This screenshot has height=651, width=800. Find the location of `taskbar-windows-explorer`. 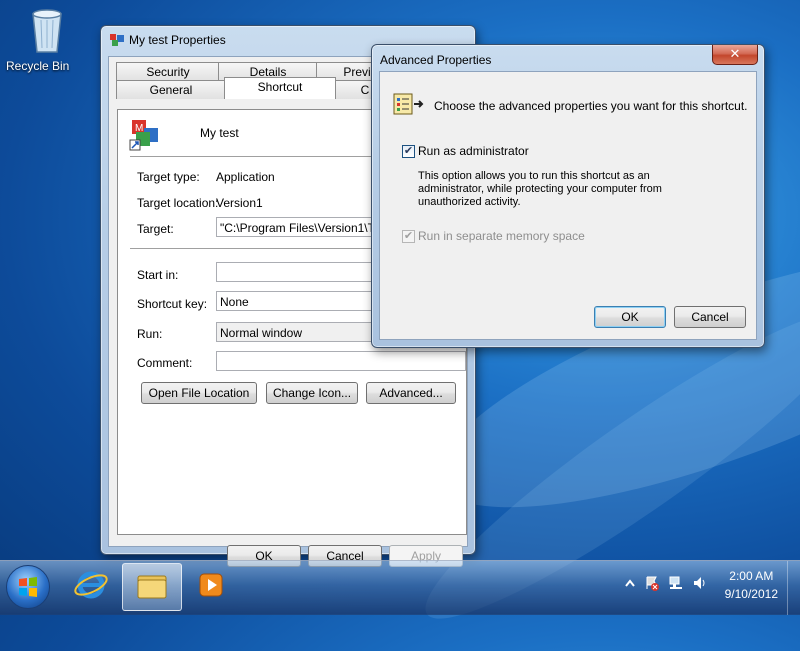

taskbar-windows-explorer is located at coordinates (152, 587).